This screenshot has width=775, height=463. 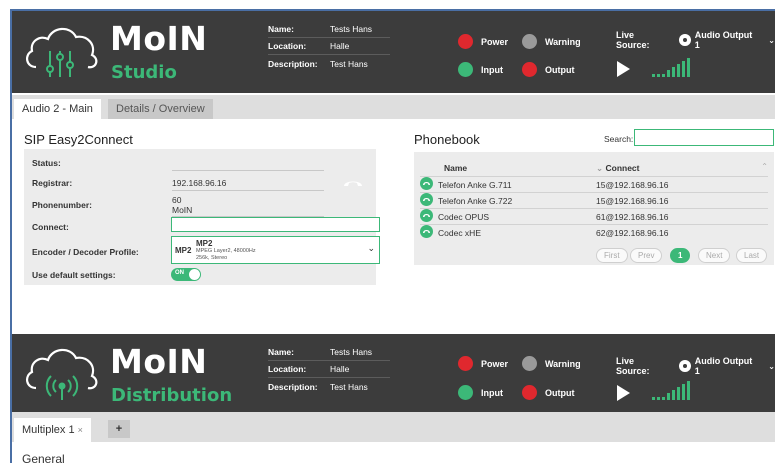 What do you see at coordinates (199, 183) in the screenshot?
I see `registrar-value: 192.168.96.16` at bounding box center [199, 183].